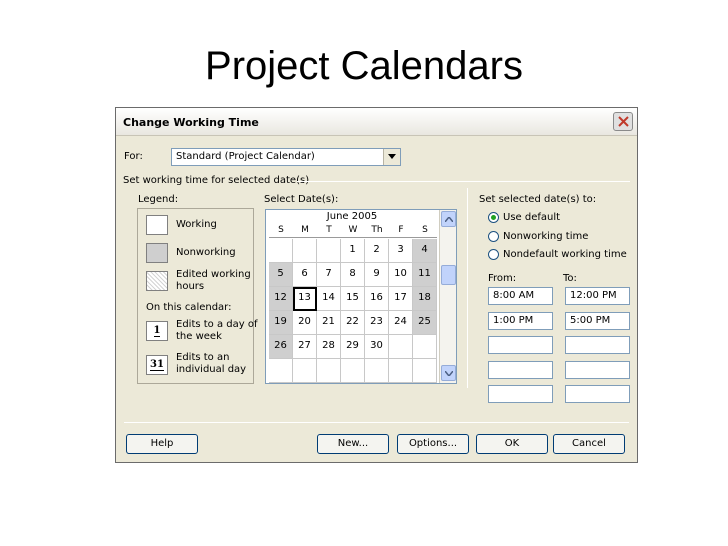 The image size is (728, 546). Describe the element at coordinates (597, 321) in the screenshot. I see `to-time-field-2: 5:00 PM` at that location.